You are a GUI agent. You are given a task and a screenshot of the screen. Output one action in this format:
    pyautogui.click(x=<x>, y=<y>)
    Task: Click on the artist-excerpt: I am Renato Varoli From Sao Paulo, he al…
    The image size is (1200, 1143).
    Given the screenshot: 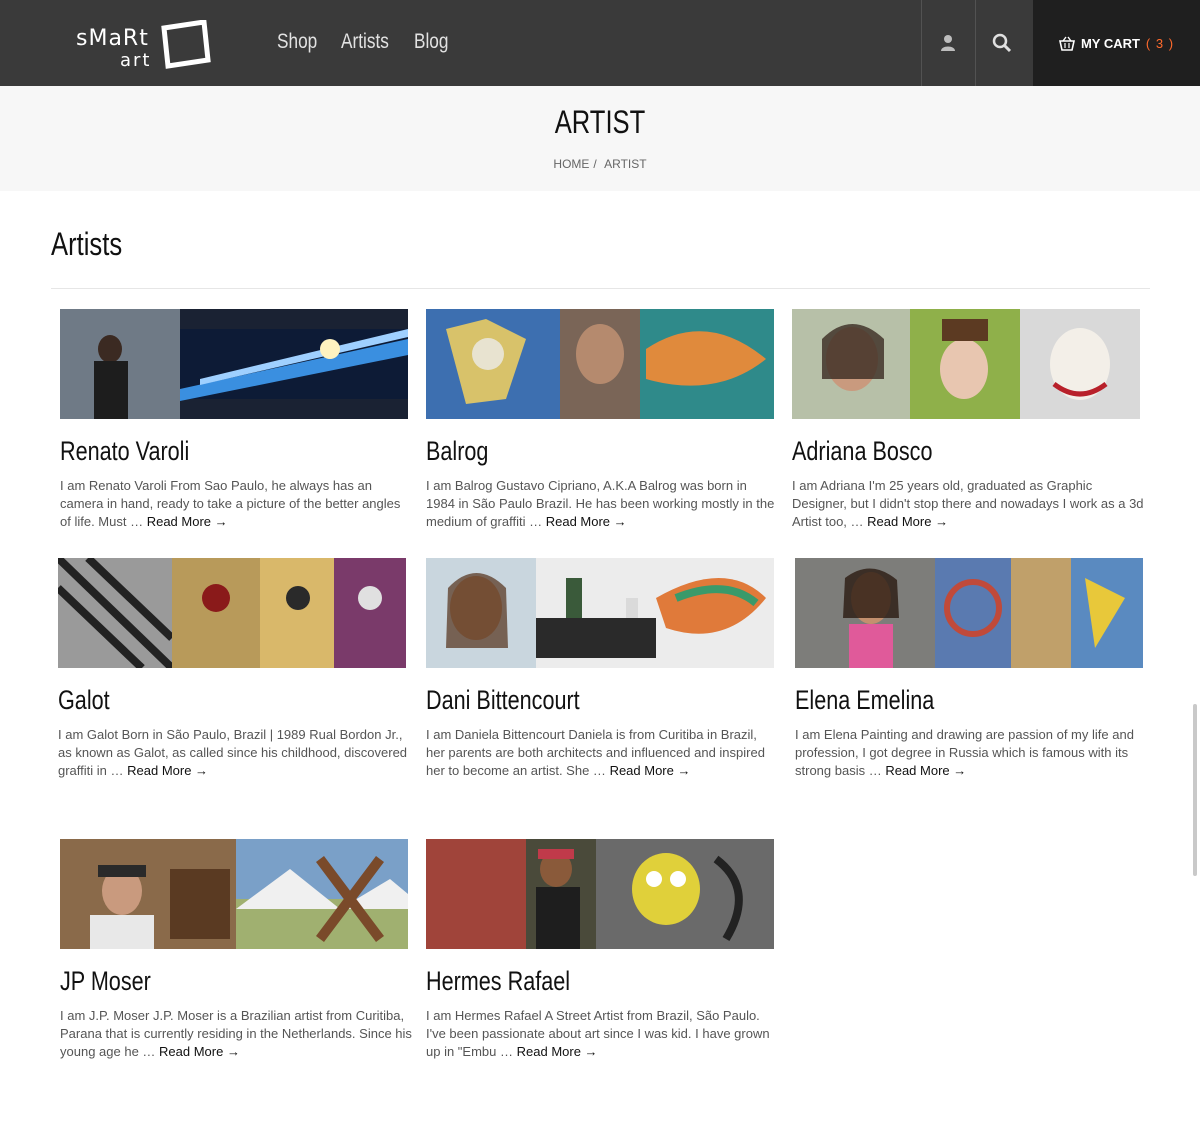 What is the action you would take?
    pyautogui.click(x=236, y=504)
    